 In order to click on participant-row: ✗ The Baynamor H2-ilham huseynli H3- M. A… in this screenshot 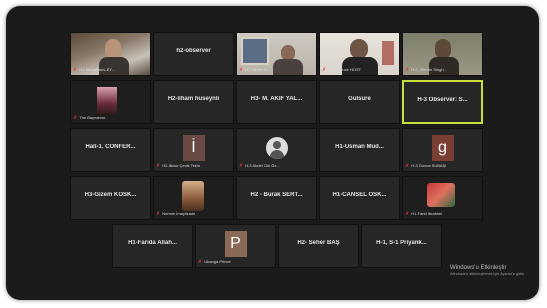, I will do `click(280, 102)`.